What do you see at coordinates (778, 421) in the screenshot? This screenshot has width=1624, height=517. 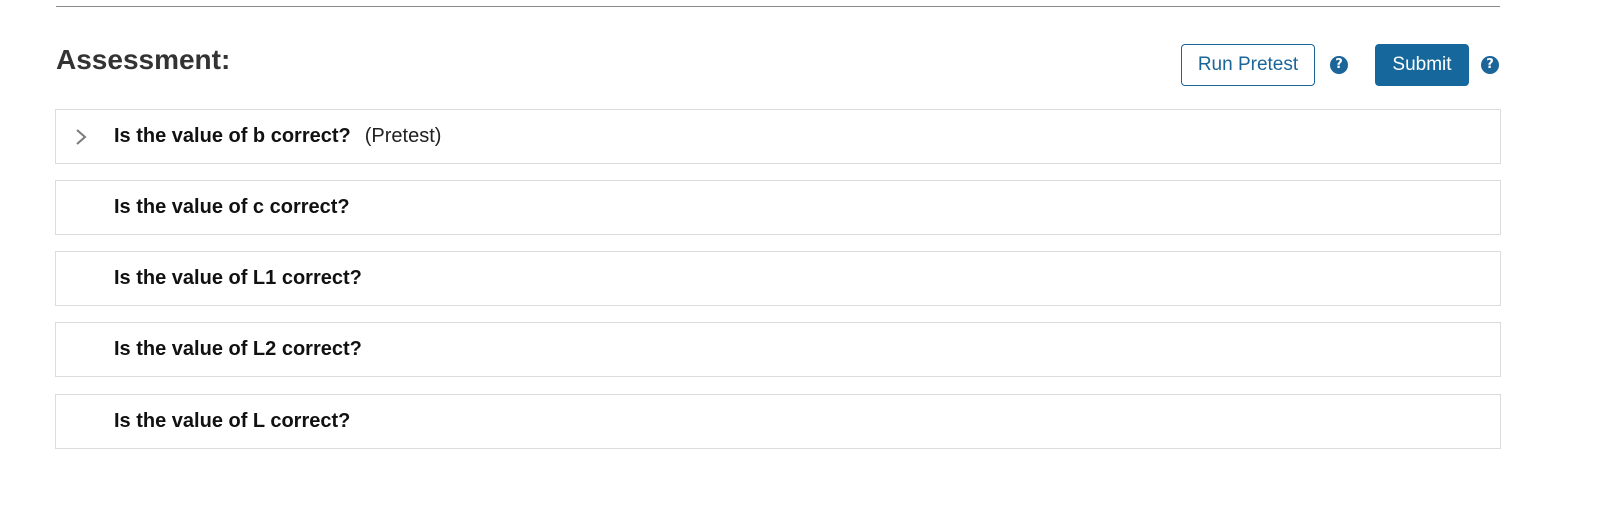 I see `question-item-l: Is the value of L correct?` at bounding box center [778, 421].